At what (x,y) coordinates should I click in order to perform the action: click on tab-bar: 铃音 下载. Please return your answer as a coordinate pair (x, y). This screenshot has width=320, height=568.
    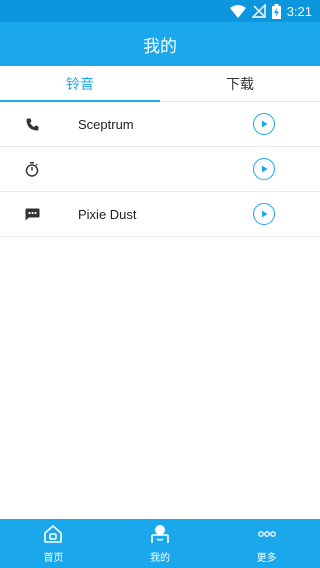
    Looking at the image, I should click on (160, 84).